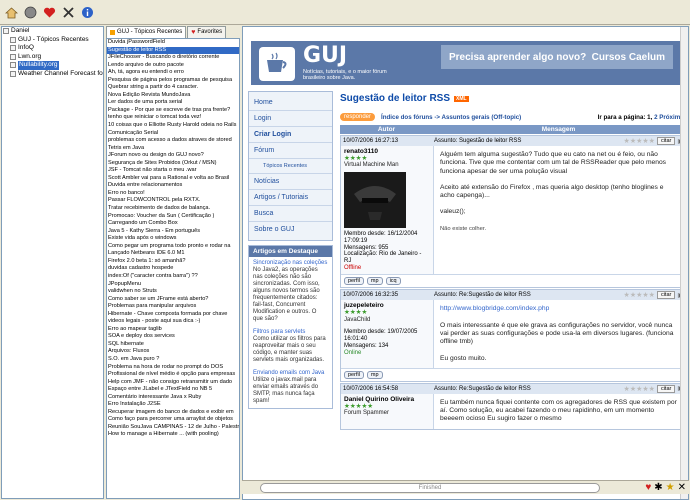 This screenshot has width=690, height=500. I want to click on nav-search: Busca, so click(290, 214).